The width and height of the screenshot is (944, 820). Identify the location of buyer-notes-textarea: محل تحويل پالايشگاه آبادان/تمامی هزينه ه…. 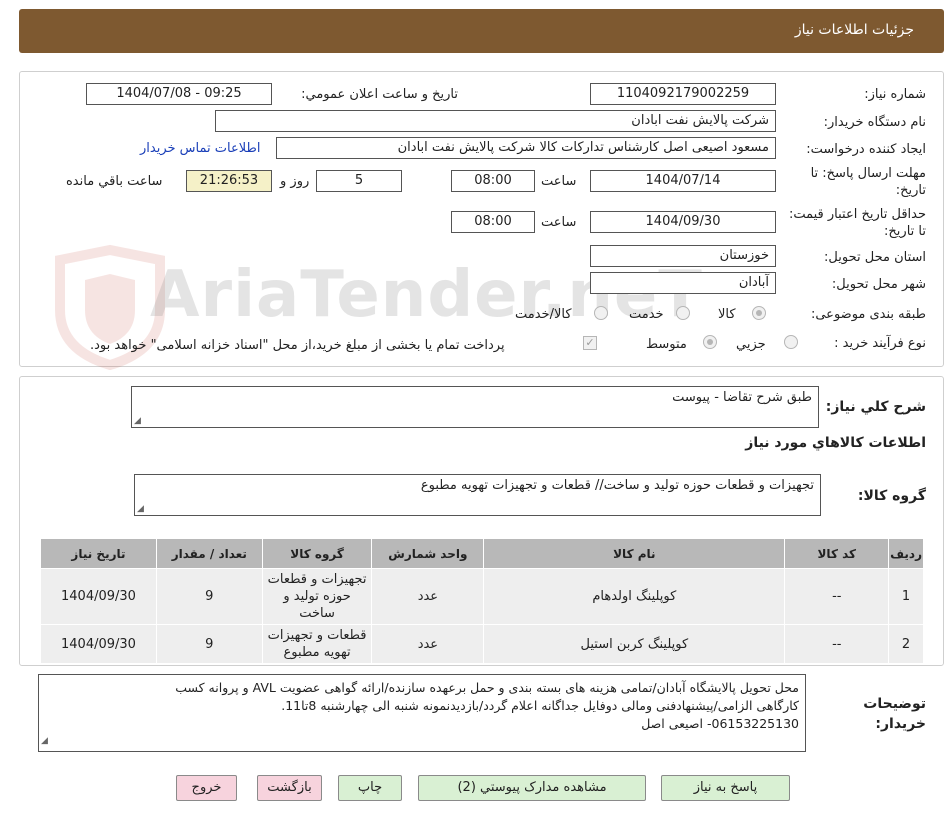
(422, 713).